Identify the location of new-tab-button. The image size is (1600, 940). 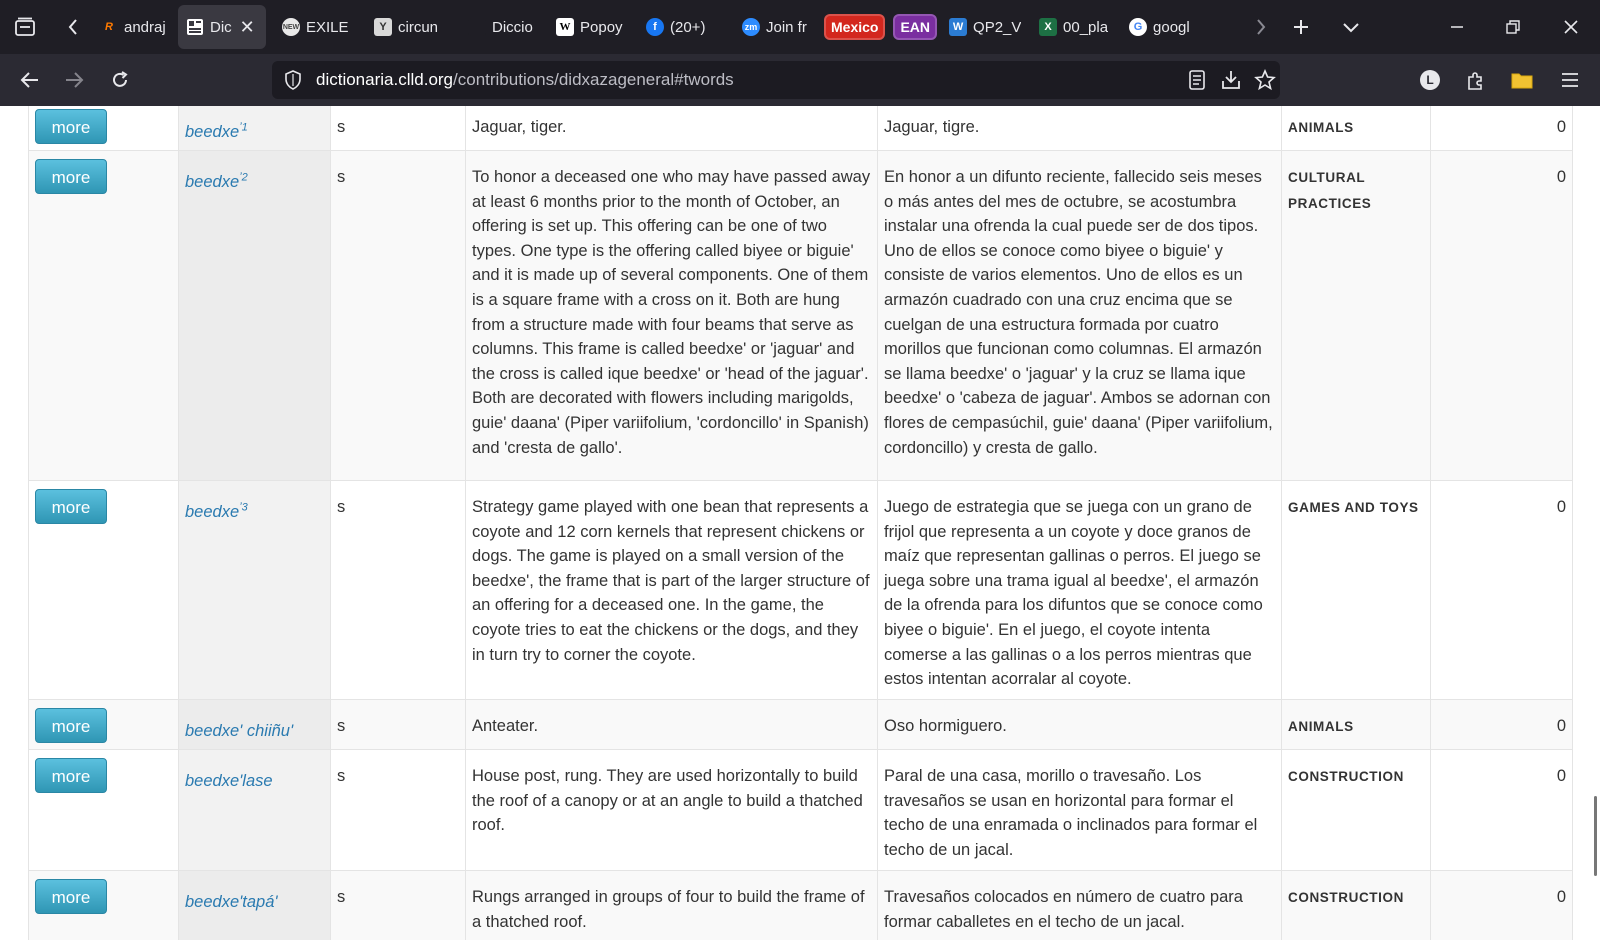
(1301, 27).